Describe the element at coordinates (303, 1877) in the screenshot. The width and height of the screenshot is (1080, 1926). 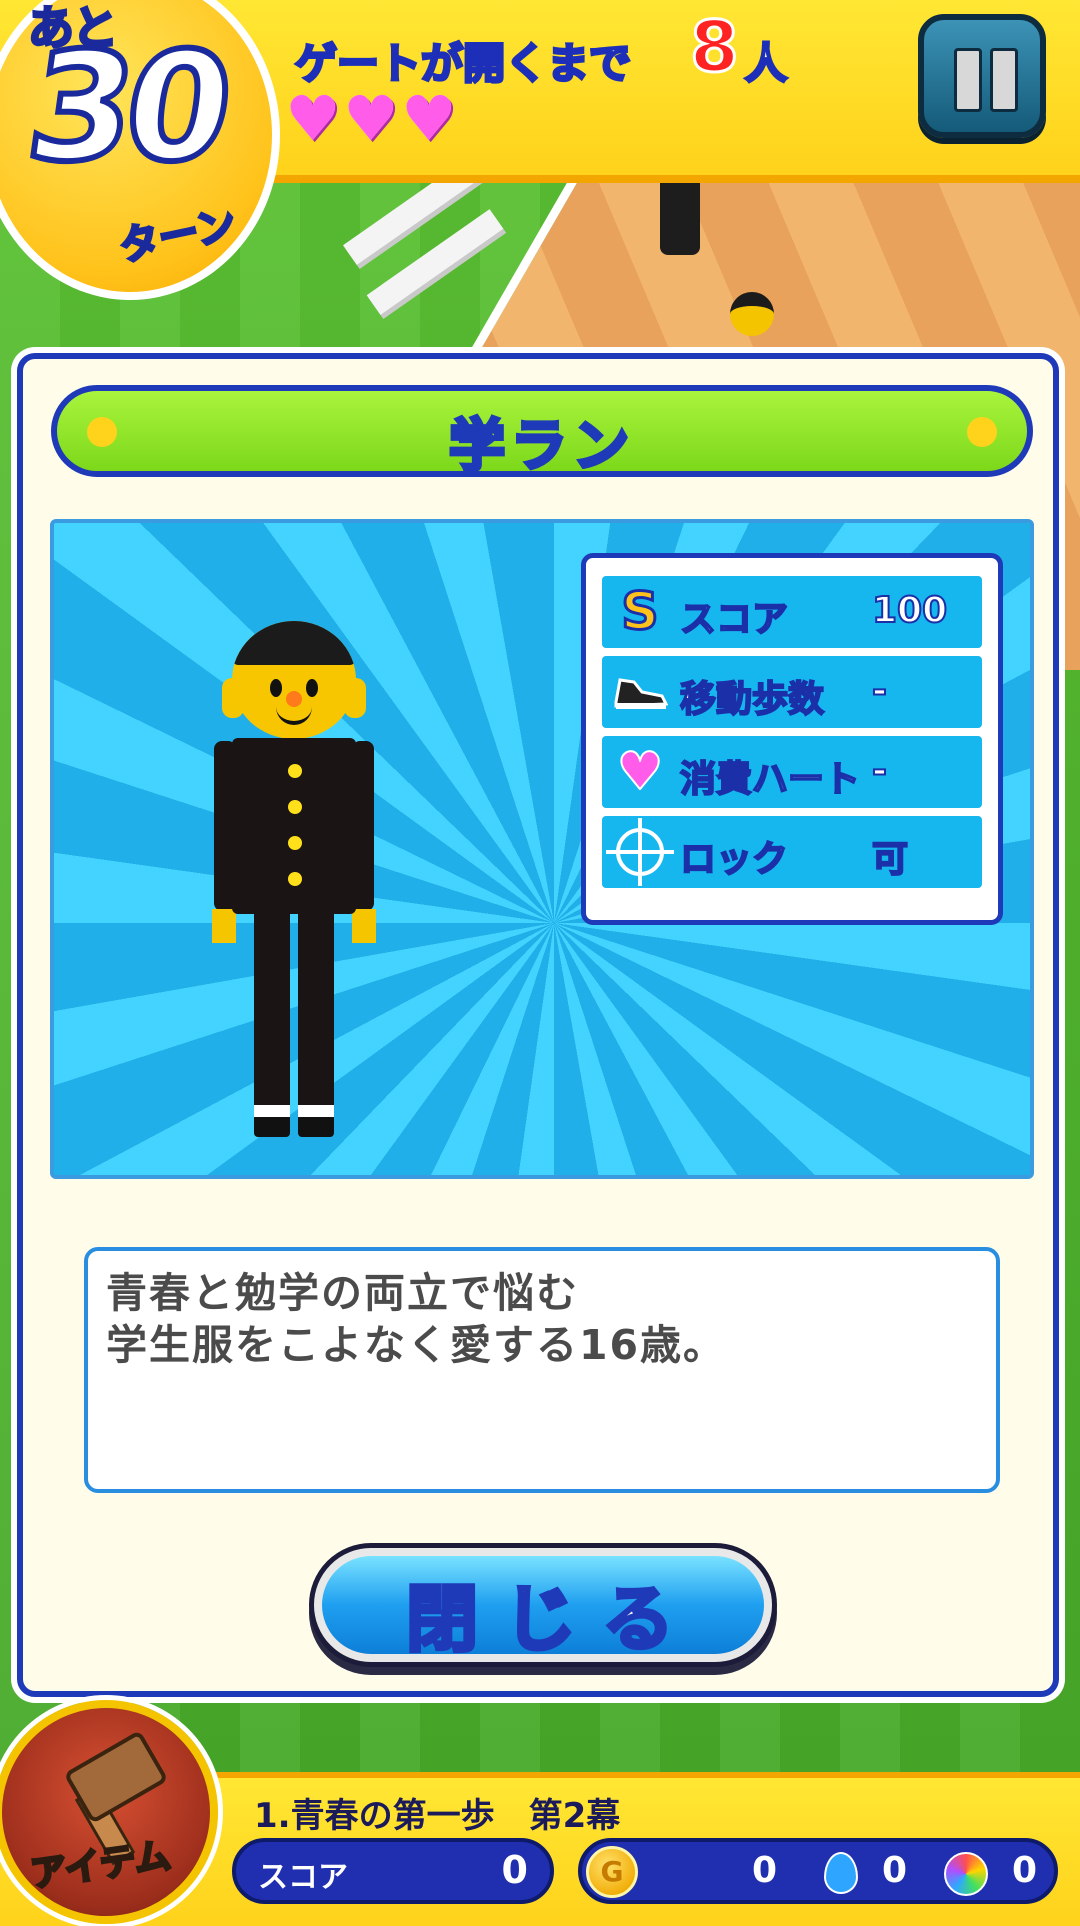
I see `score-label: スコア` at that location.